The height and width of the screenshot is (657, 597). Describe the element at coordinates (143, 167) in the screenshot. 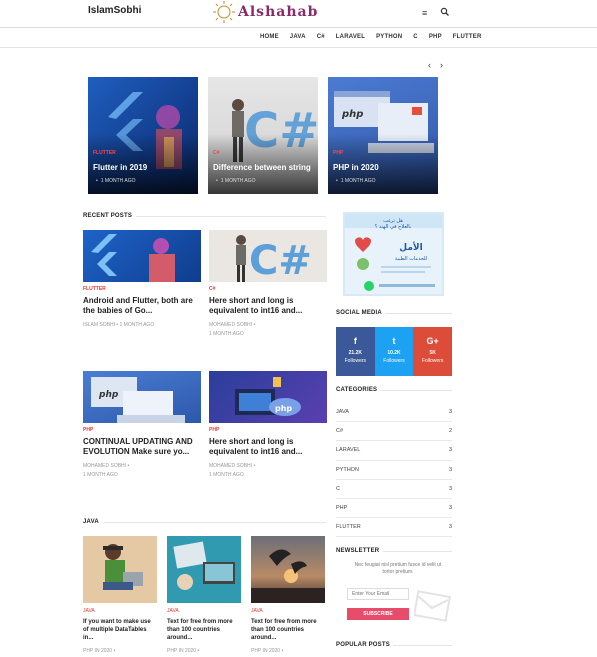

I see `slide-title: Flutter in 2019` at that location.